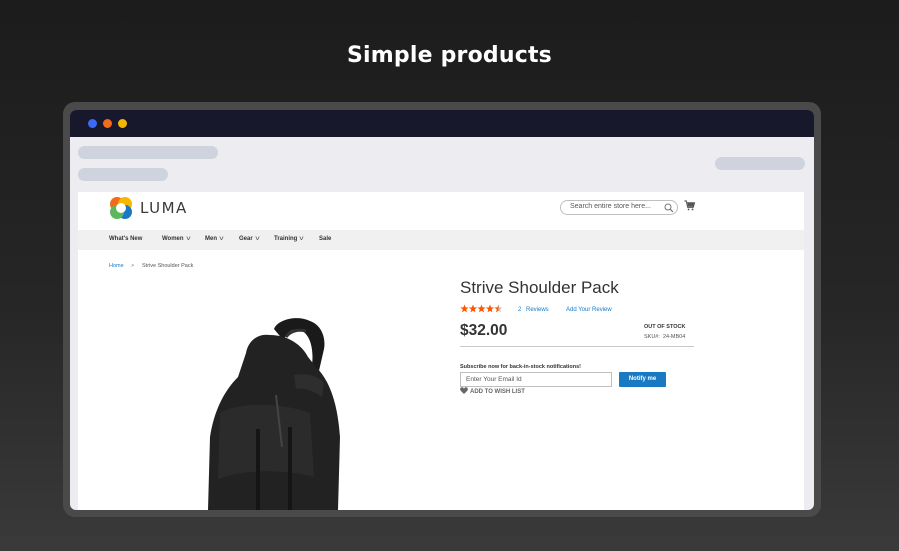  Describe the element at coordinates (107, 123) in the screenshot. I see `window-dot-orange` at that location.